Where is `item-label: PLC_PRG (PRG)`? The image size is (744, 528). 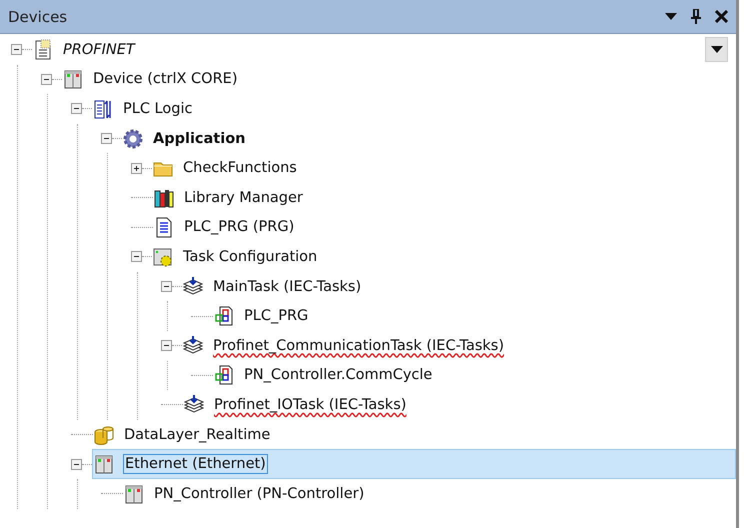 item-label: PLC_PRG (PRG) is located at coordinates (239, 227).